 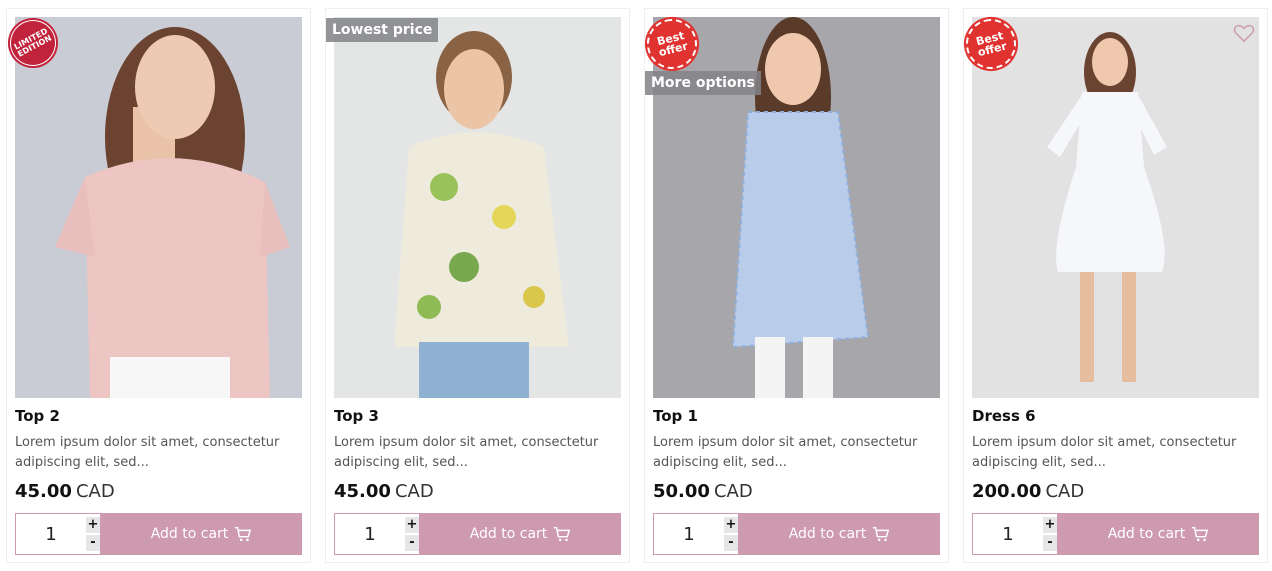 I want to click on more-options-badge: More options, so click(x=703, y=83).